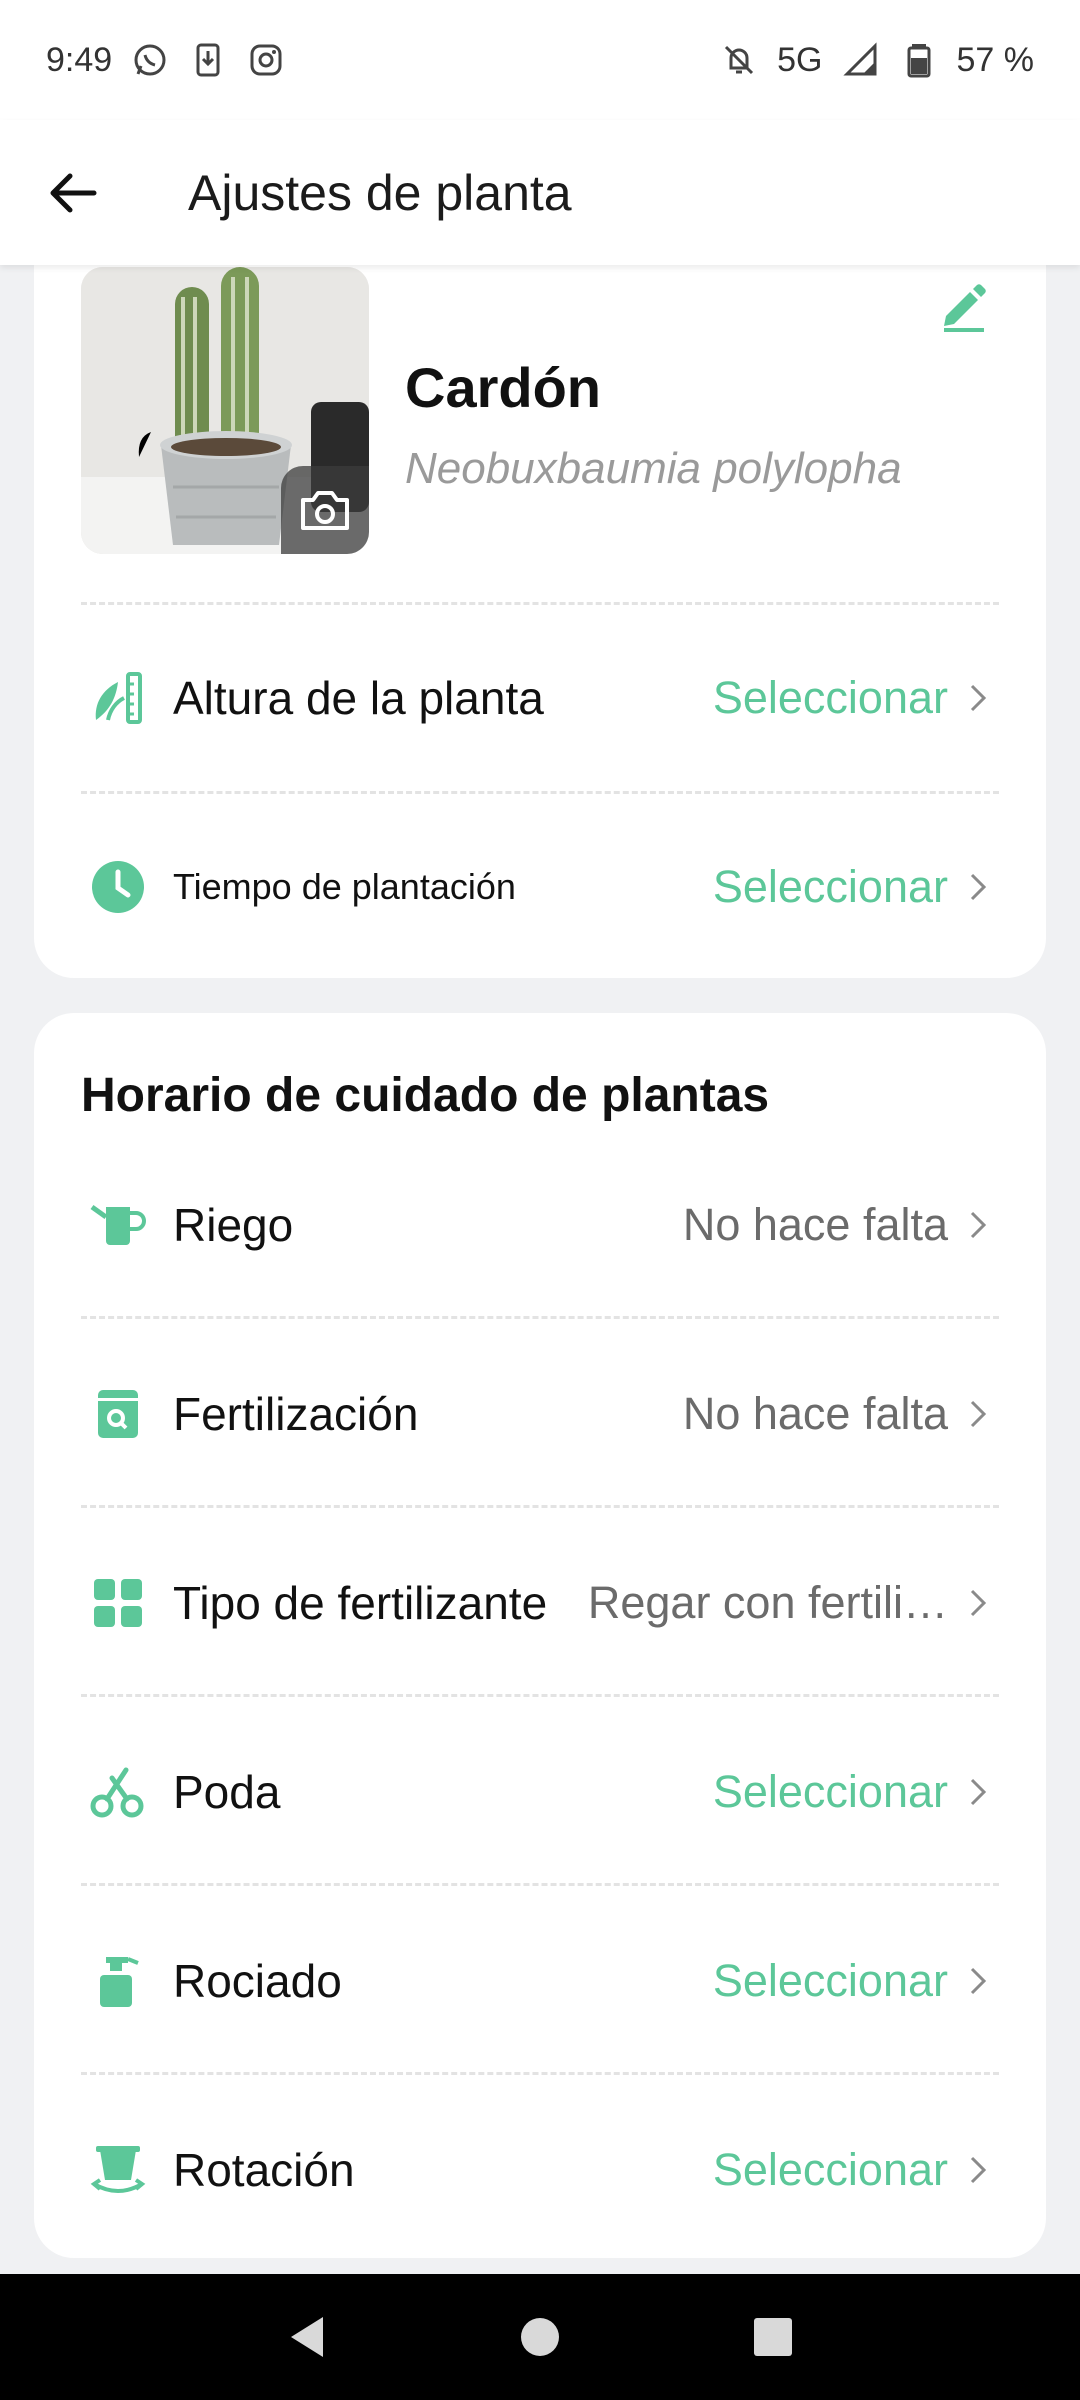 This screenshot has height=2400, width=1080. Describe the element at coordinates (118, 2170) in the screenshot. I see `rotate-pot-icon` at that location.